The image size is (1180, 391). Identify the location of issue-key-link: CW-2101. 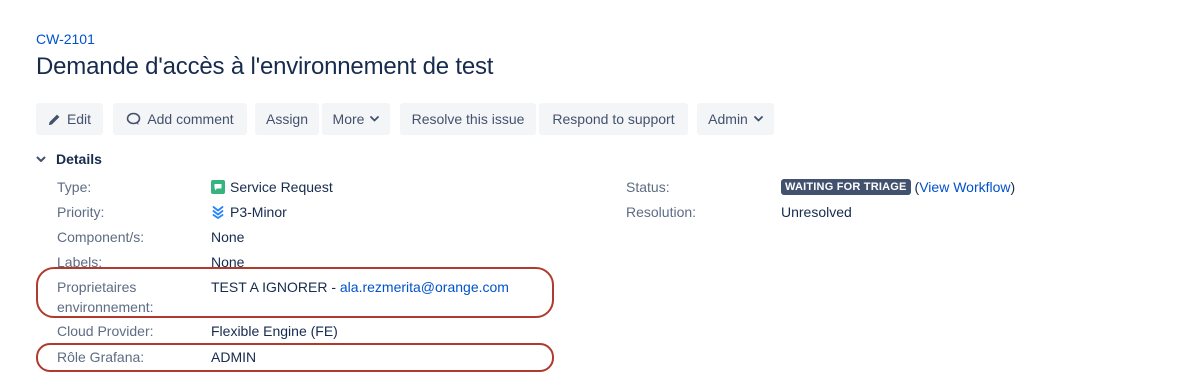
(65, 39).